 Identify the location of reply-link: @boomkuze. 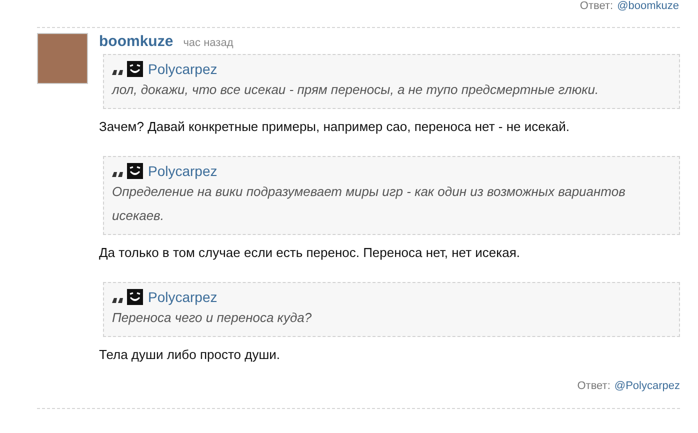
(648, 6).